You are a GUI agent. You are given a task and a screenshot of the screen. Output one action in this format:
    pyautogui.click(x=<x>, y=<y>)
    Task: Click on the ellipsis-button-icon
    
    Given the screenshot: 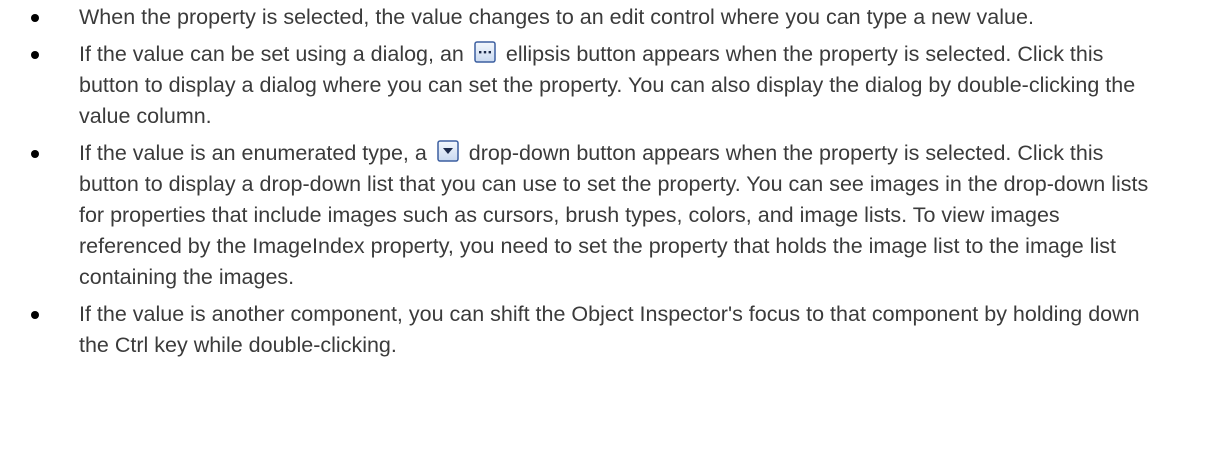 What is the action you would take?
    pyautogui.click(x=485, y=52)
    